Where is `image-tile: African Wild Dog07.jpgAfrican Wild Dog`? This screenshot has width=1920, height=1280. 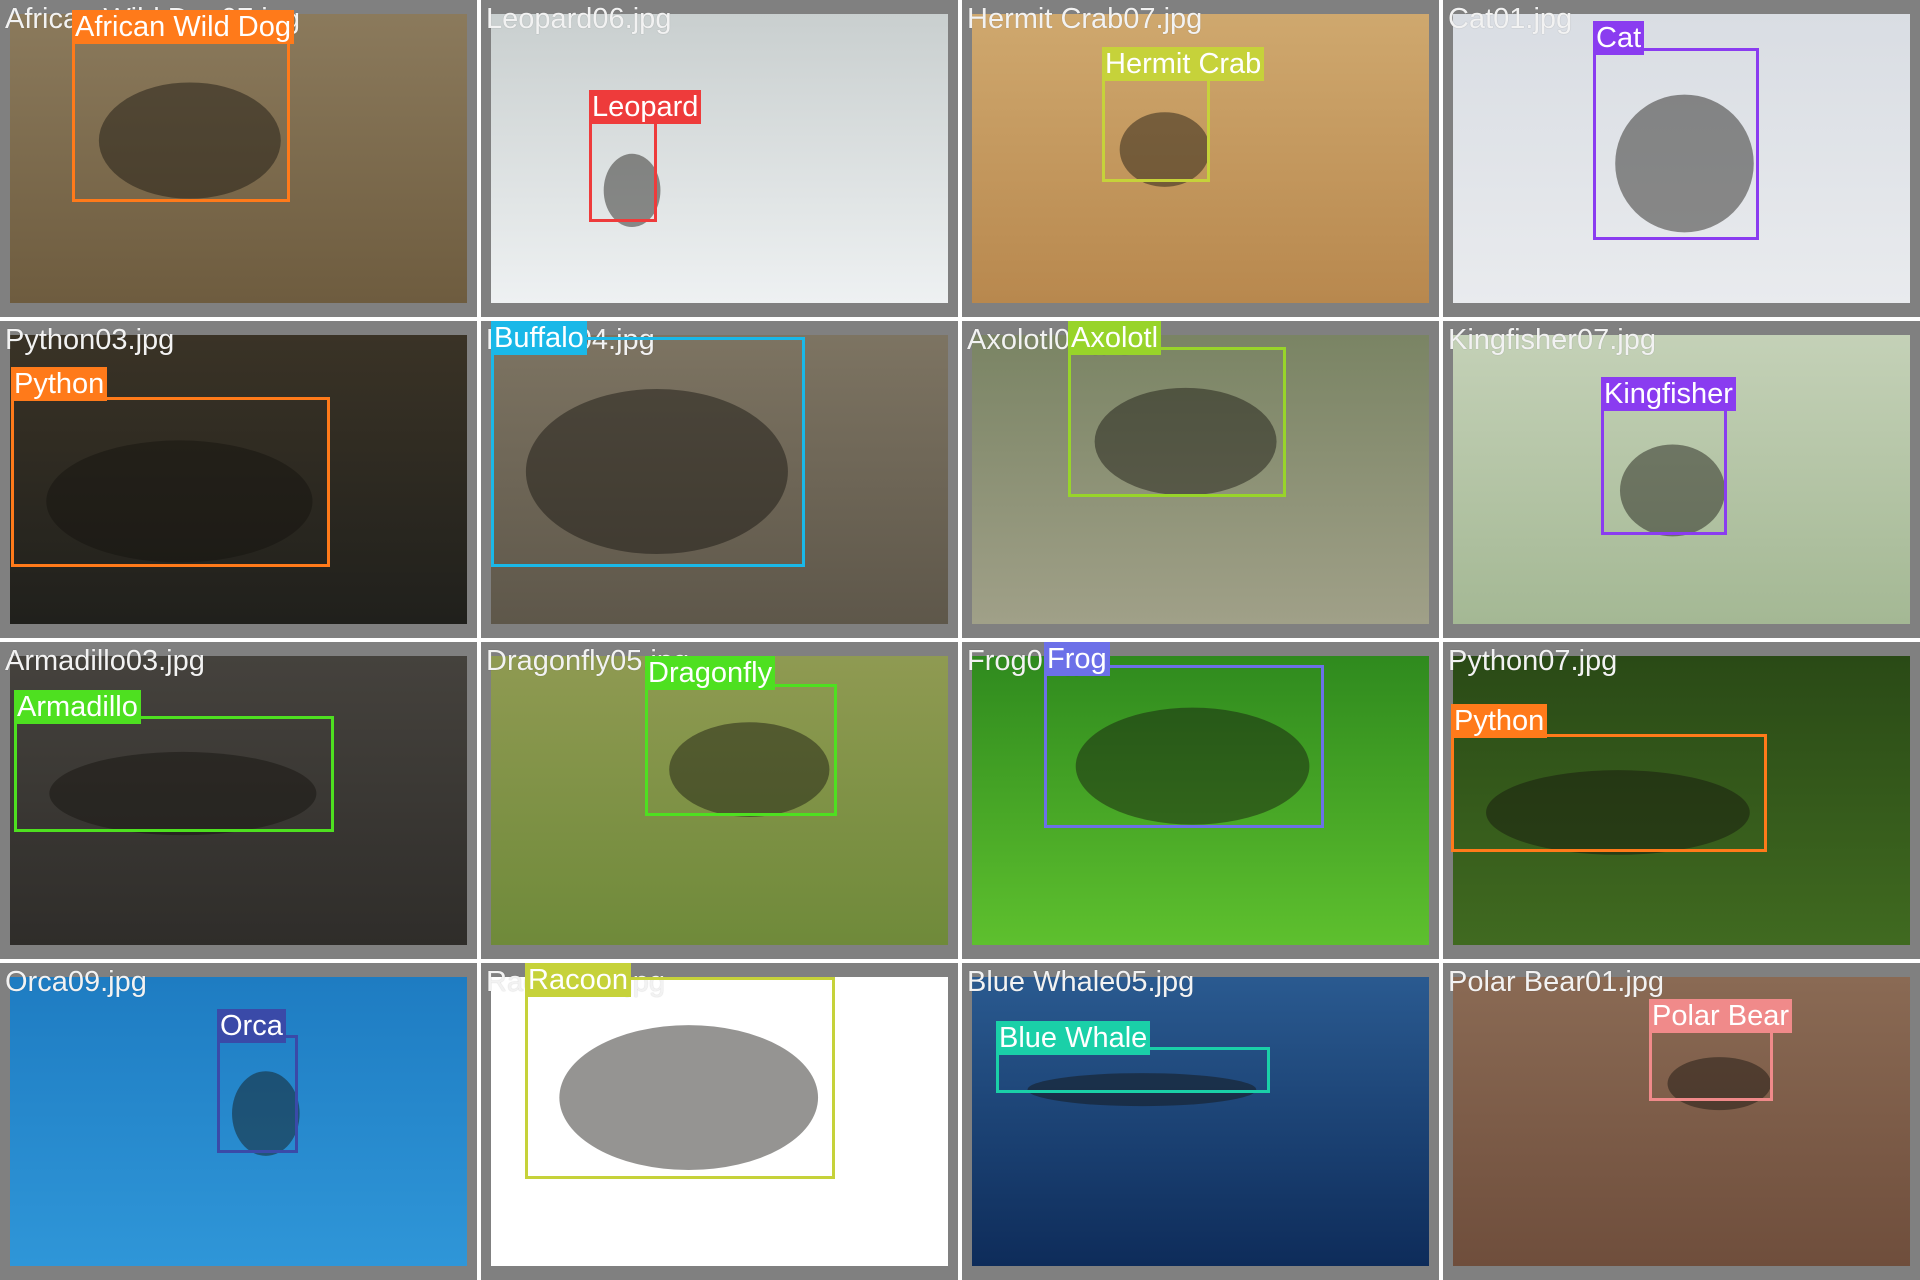
image-tile: African Wild Dog07.jpgAfrican Wild Dog is located at coordinates (238, 158).